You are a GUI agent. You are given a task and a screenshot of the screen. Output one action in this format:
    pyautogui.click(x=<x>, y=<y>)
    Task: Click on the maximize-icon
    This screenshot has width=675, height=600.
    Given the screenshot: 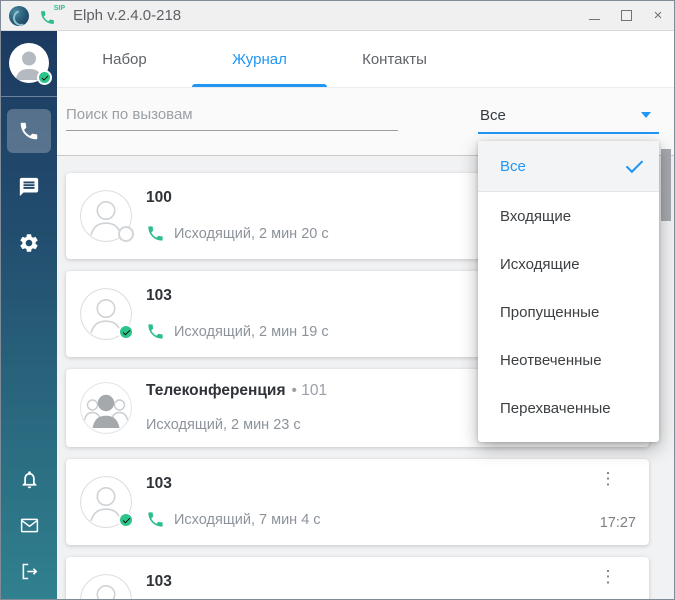 What is the action you would take?
    pyautogui.click(x=626, y=15)
    